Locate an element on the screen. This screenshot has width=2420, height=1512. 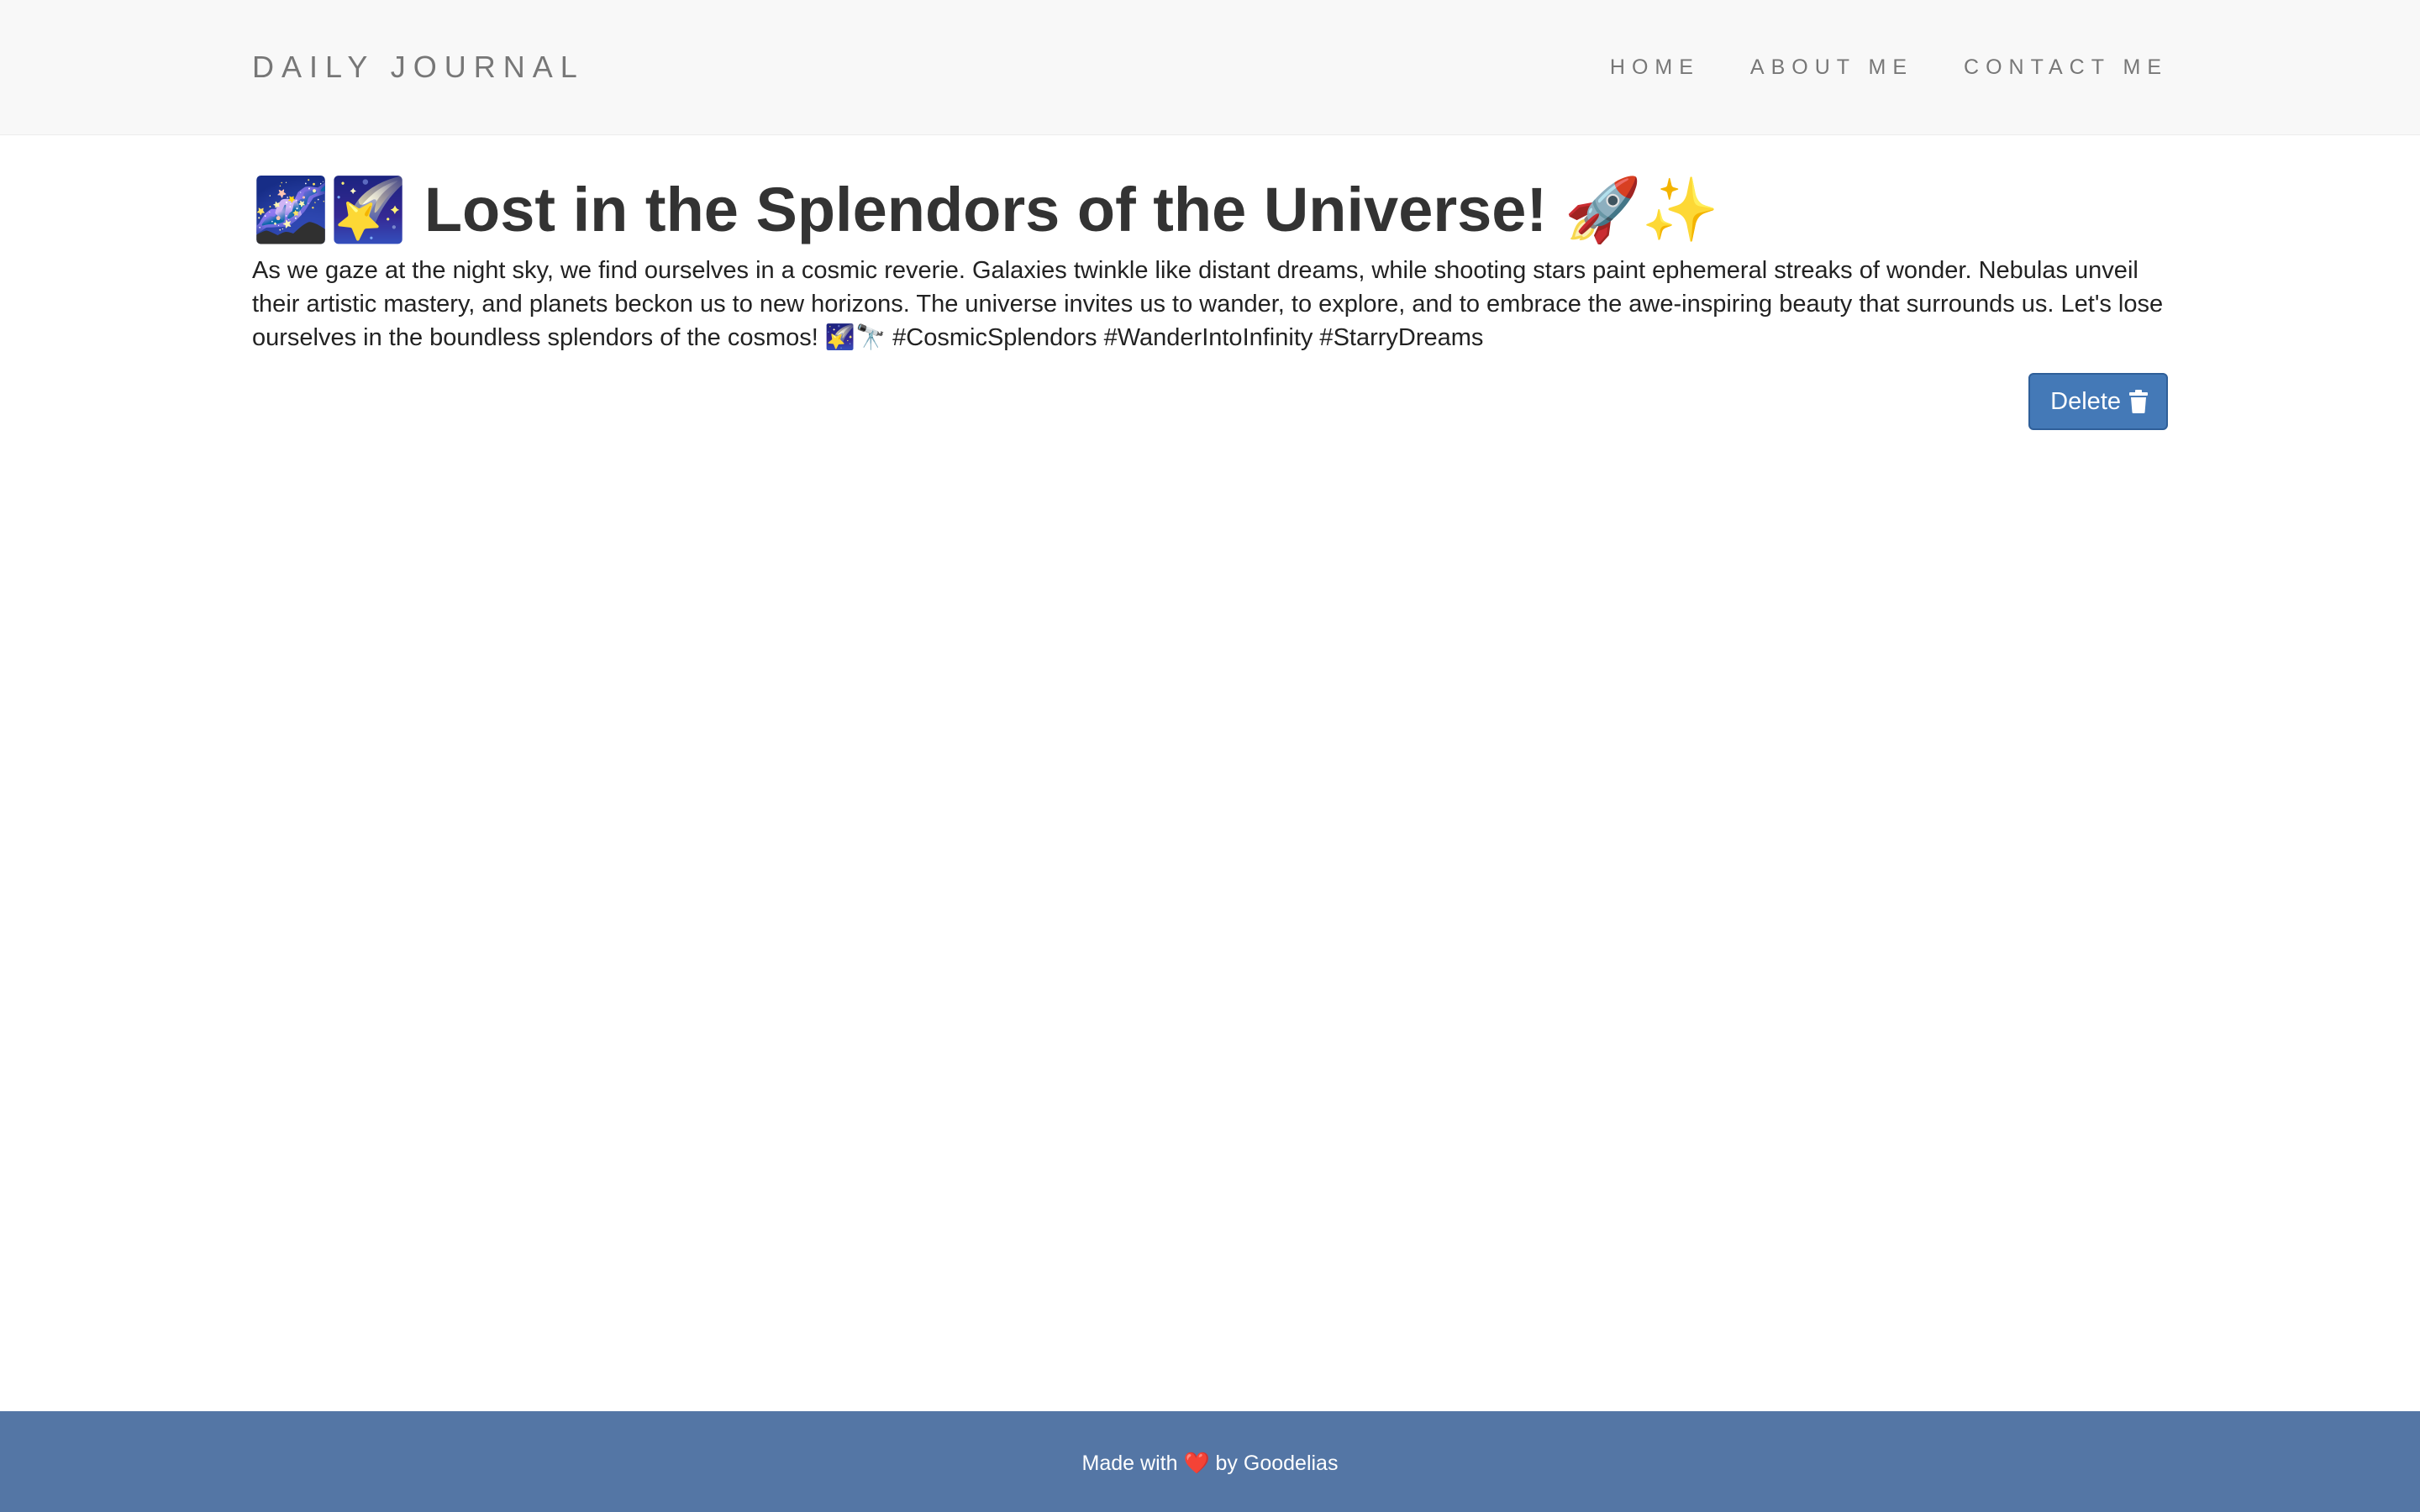
footer-text: Made with ❤️ by Goodelias is located at coordinates (1210, 1463).